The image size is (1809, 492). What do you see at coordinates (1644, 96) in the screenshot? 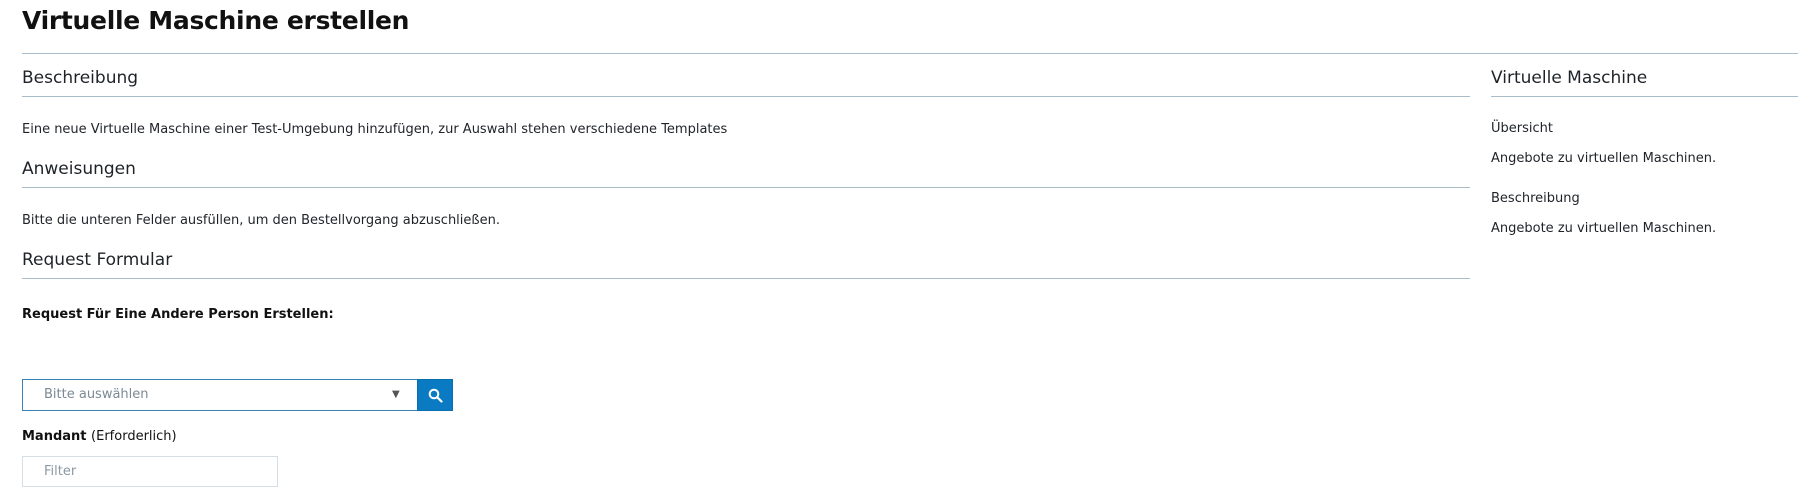
I see `sidebar-divider` at bounding box center [1644, 96].